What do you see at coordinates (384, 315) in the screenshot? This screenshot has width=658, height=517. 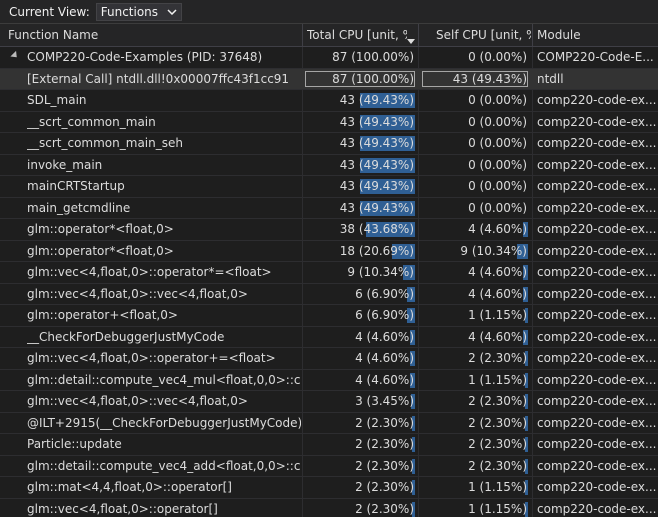 I see `total-cpu-value: 6 (6.90%)` at bounding box center [384, 315].